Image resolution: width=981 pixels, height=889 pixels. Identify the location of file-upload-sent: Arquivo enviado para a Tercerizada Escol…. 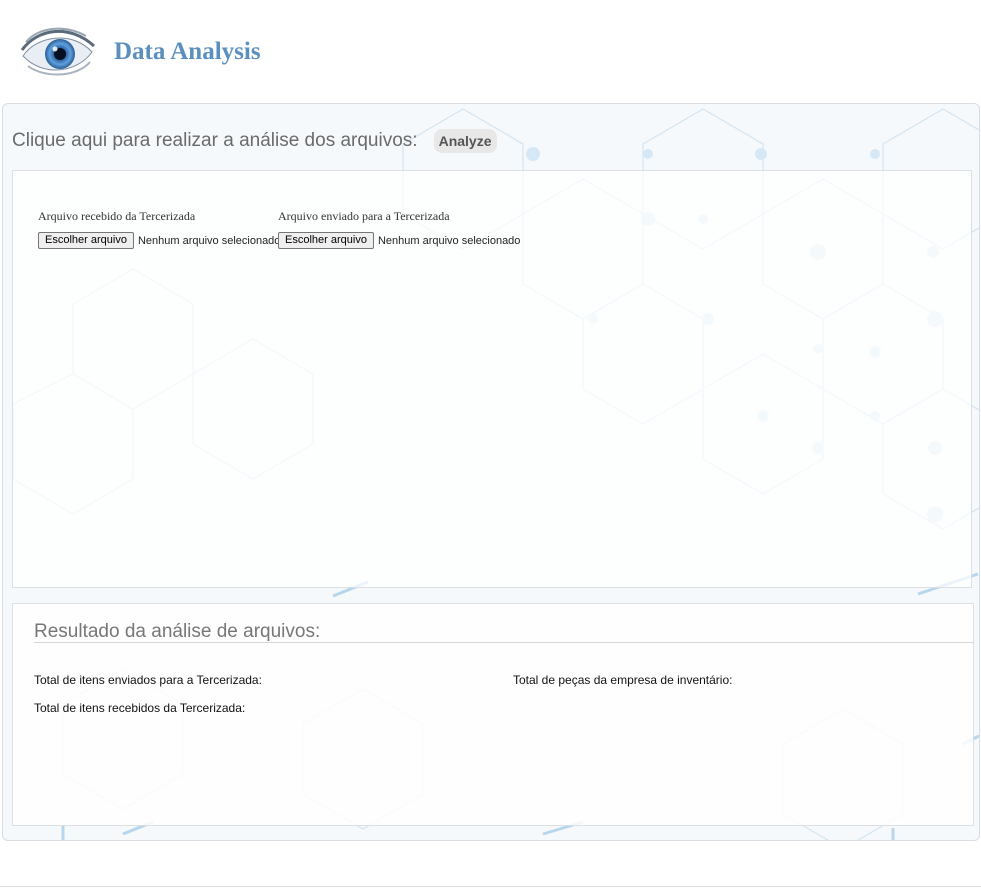
(399, 229).